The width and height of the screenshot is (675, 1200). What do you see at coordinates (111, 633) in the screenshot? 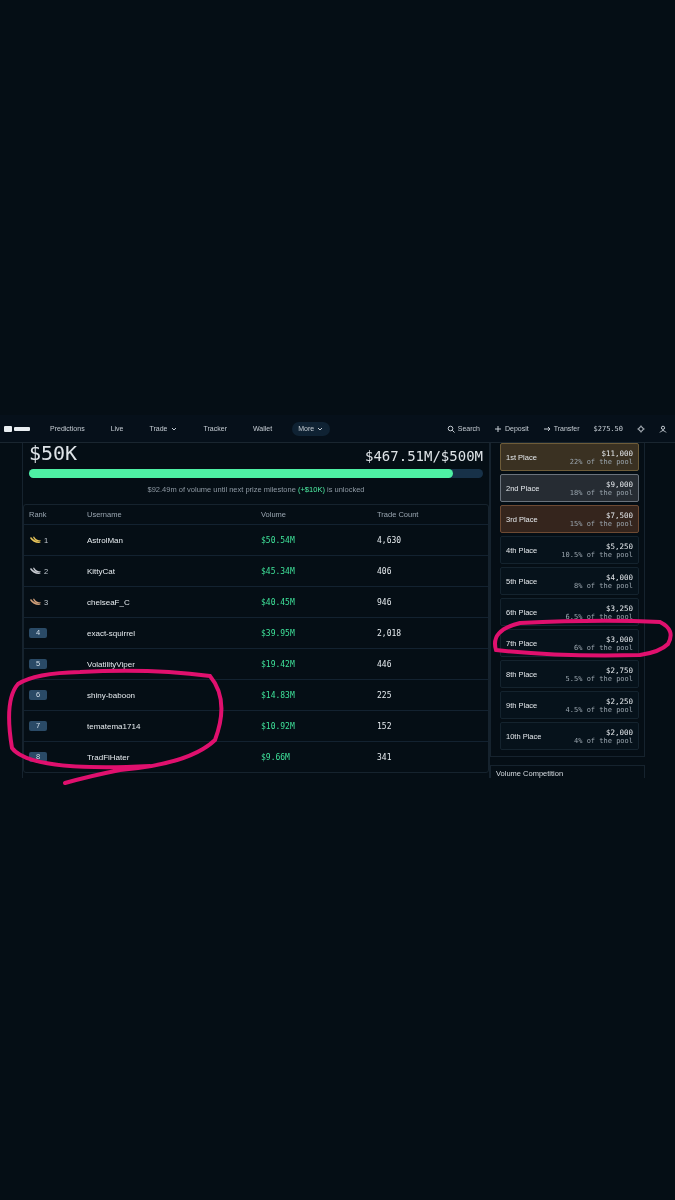
I see `username: exact-squirrel` at bounding box center [111, 633].